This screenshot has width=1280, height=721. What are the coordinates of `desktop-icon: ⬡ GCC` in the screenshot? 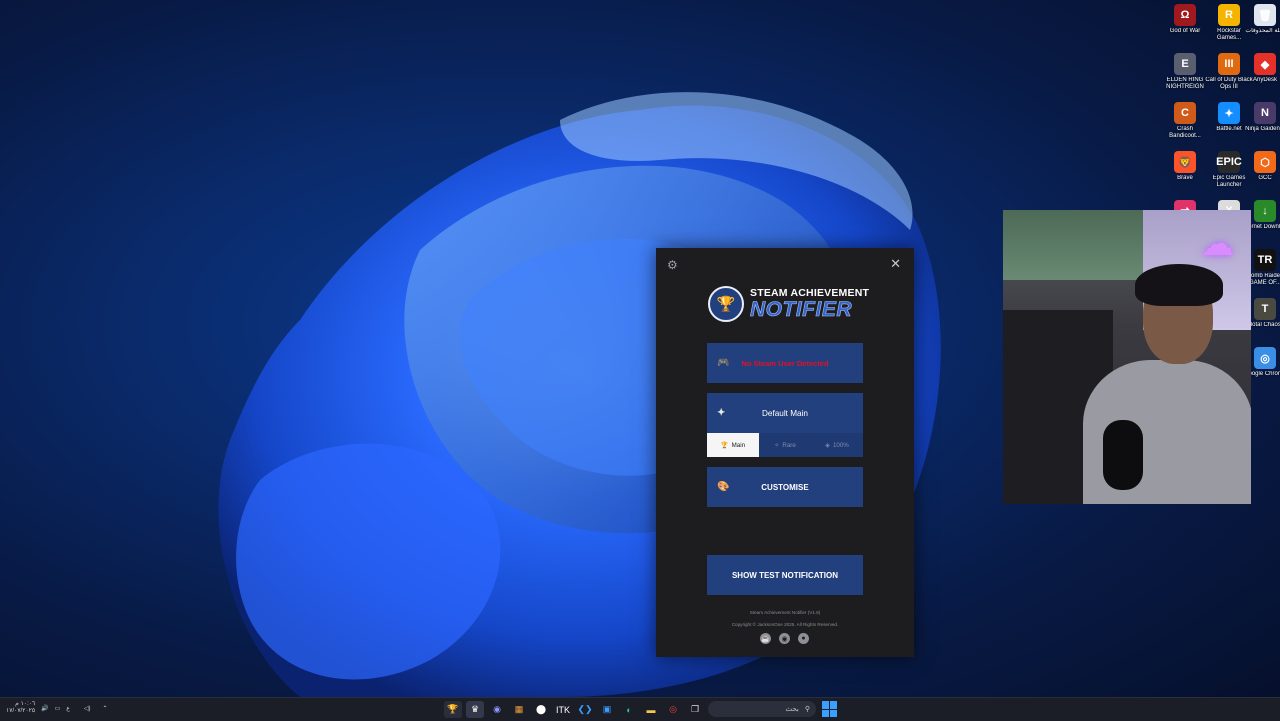 It's located at (1261, 173).